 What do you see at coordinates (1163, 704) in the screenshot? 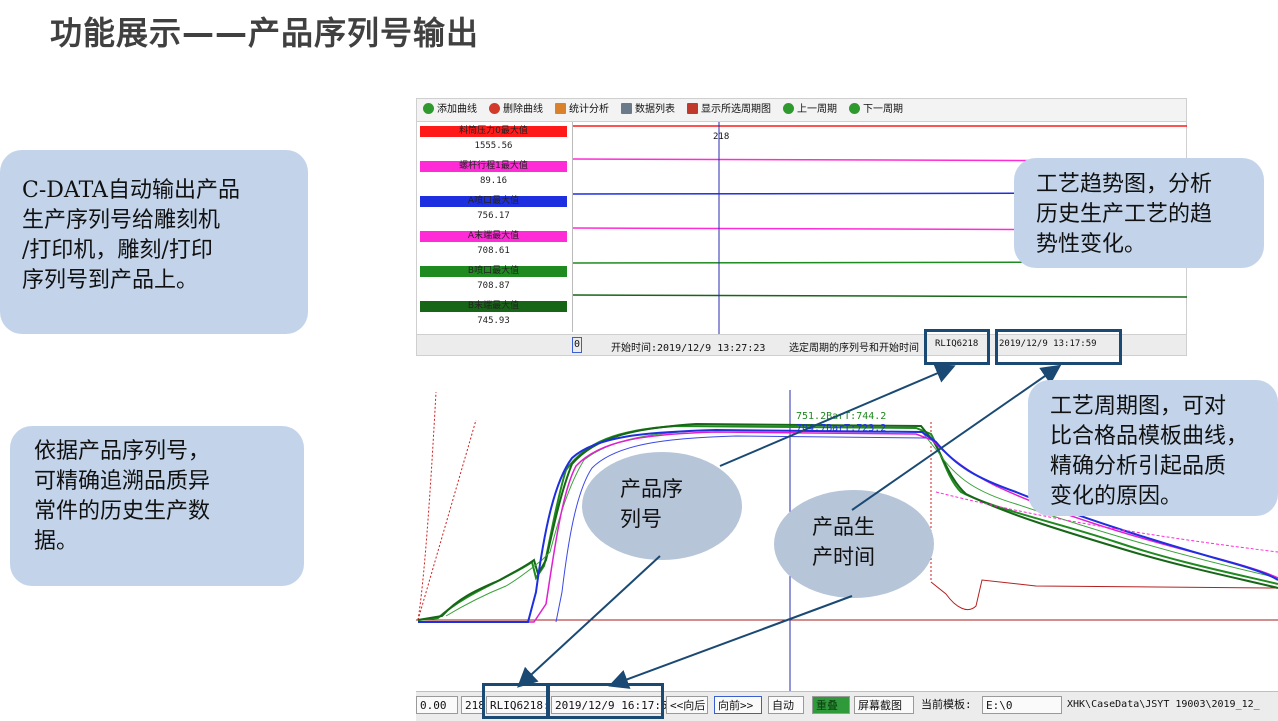
I see `data-path-text: XHK\CaseData\JSYT 19003\2019_12_` at bounding box center [1163, 704].